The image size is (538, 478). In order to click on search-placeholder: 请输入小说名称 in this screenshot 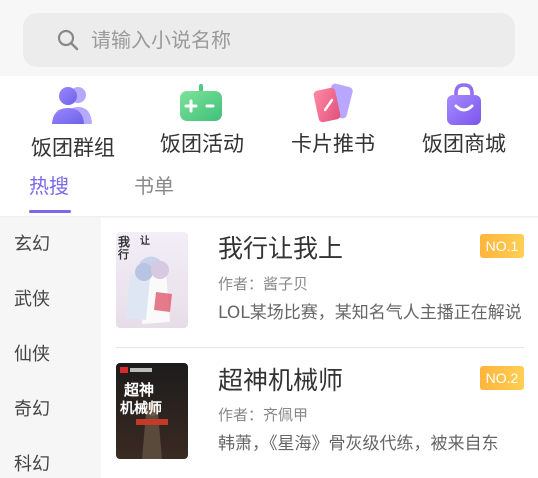, I will do `click(161, 40)`.